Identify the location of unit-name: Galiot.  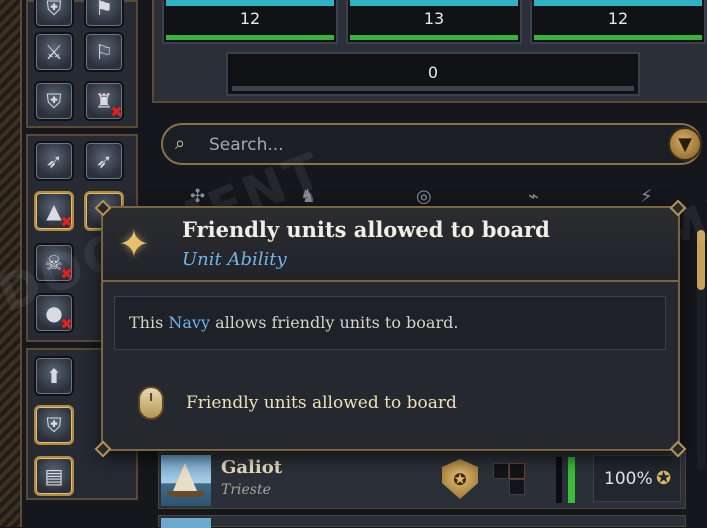
(252, 467).